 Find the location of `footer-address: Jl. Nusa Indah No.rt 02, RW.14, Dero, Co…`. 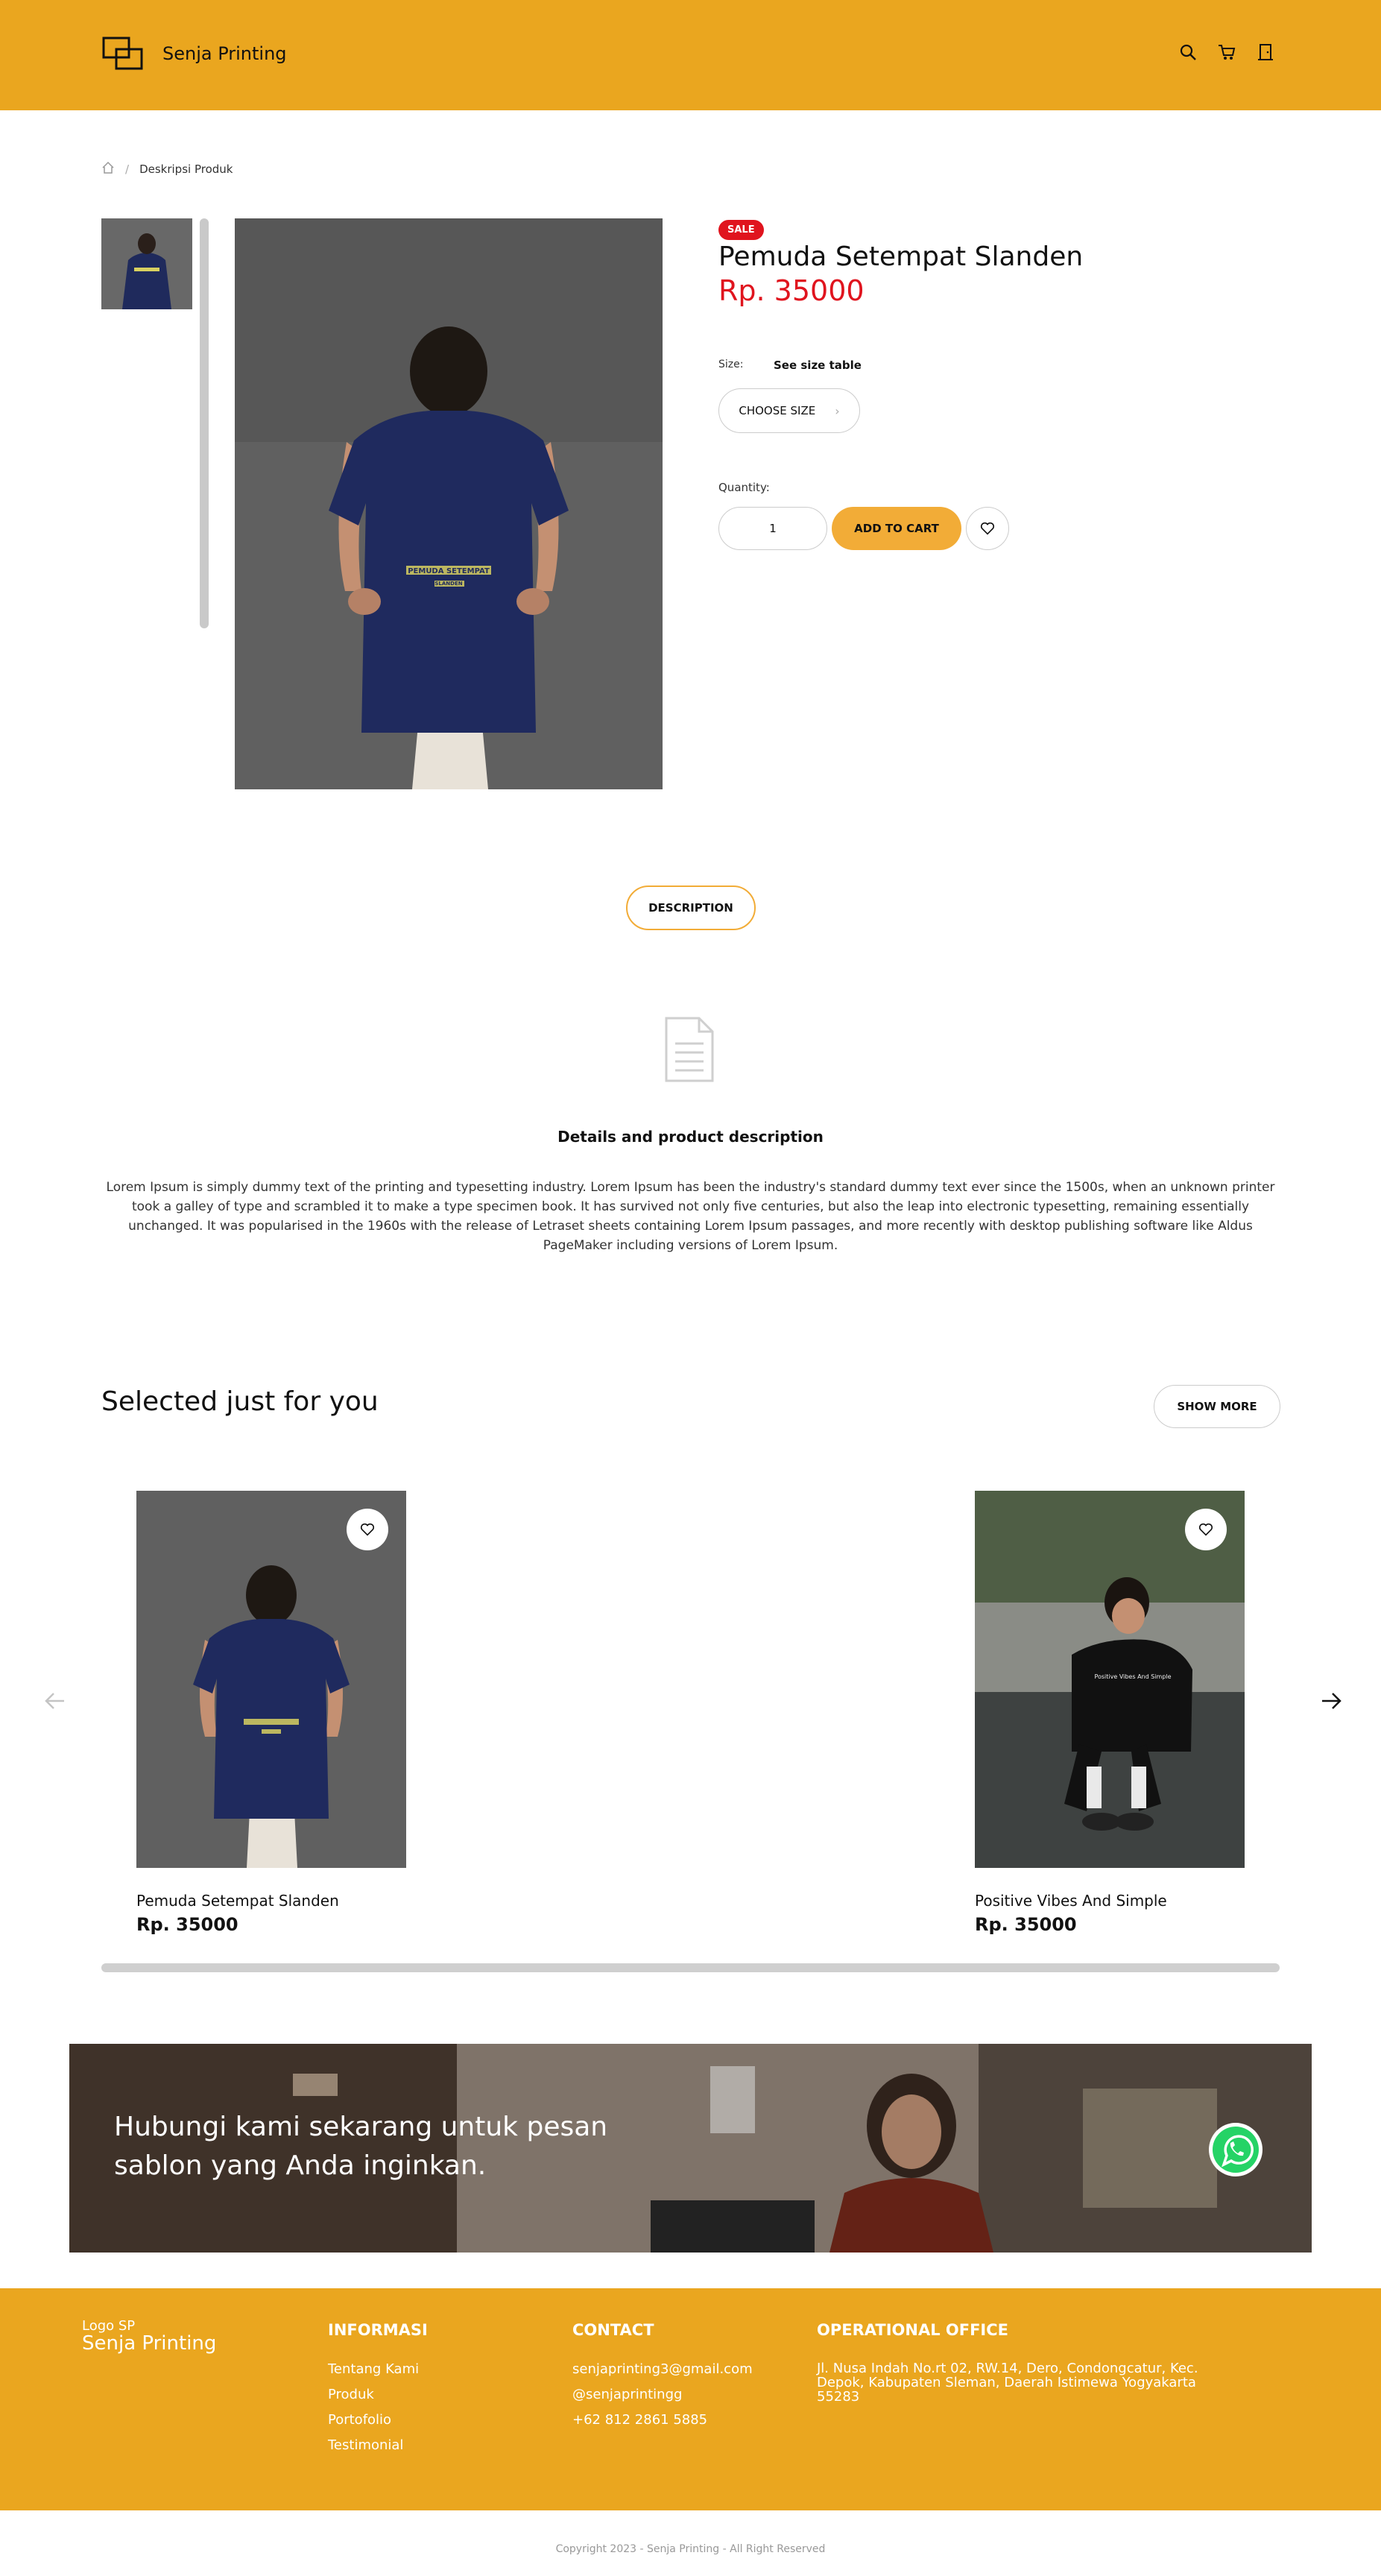

footer-address: Jl. Nusa Indah No.rt 02, RW.14, Dero, Co… is located at coordinates (1007, 2383).